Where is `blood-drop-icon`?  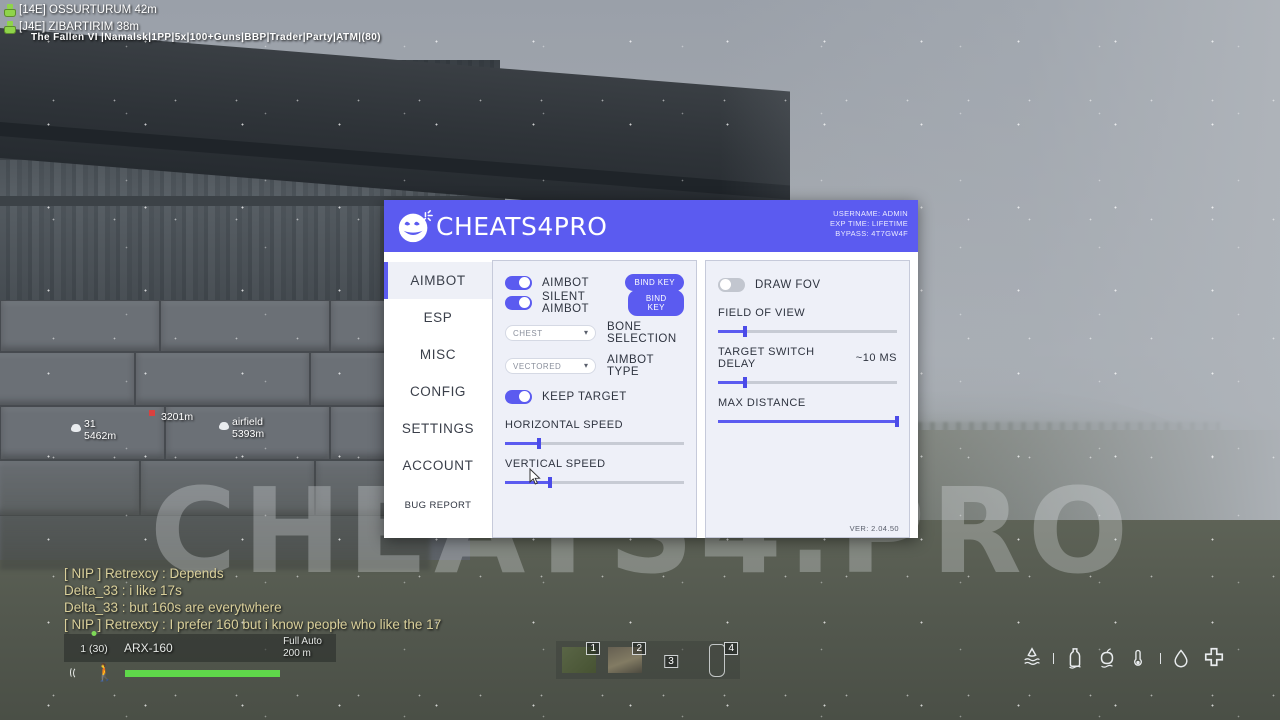 blood-drop-icon is located at coordinates (1182, 658).